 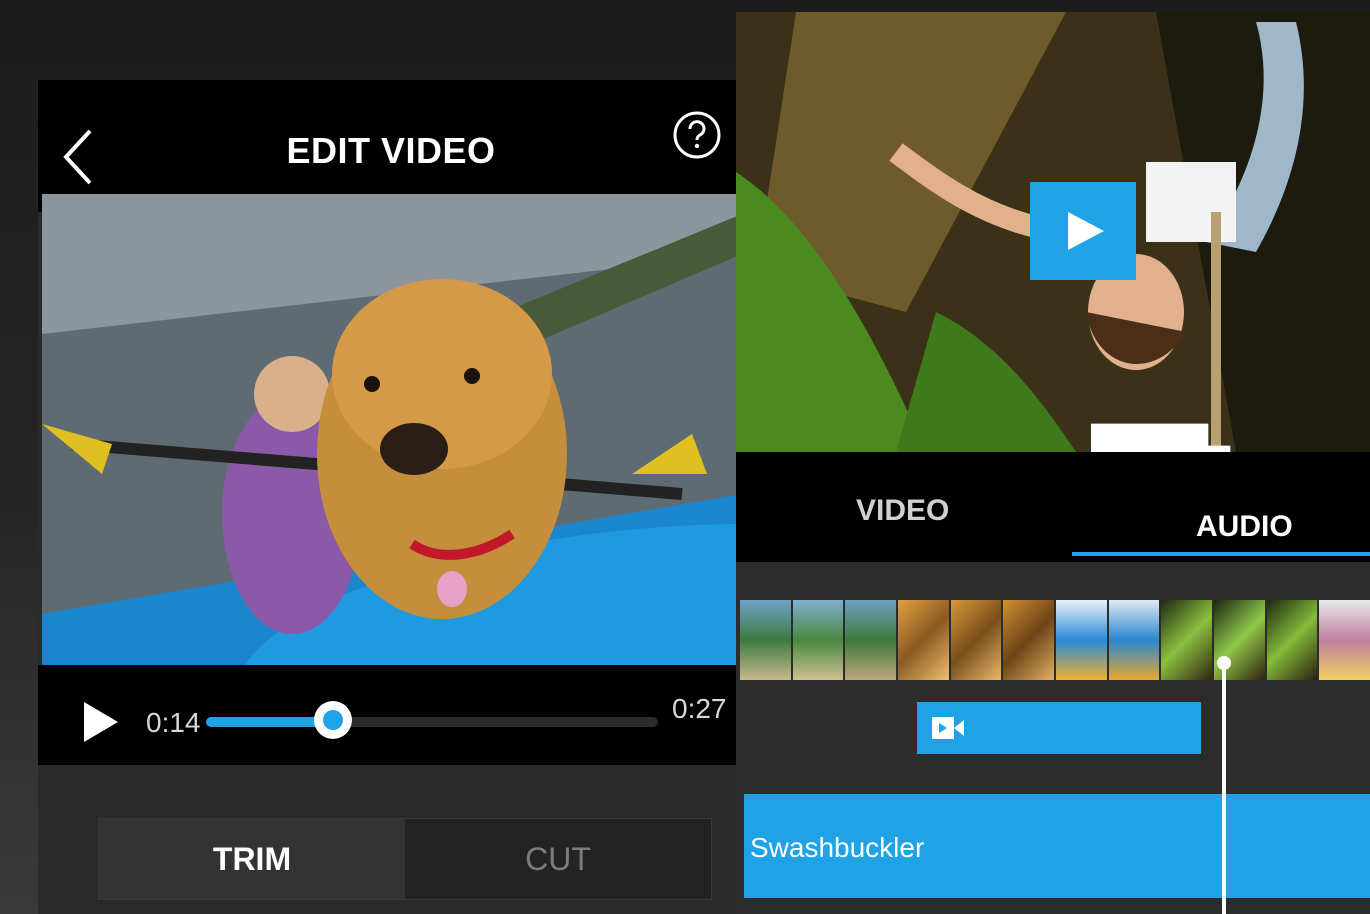 I want to click on clip-thumbnails, so click(x=1055, y=640).